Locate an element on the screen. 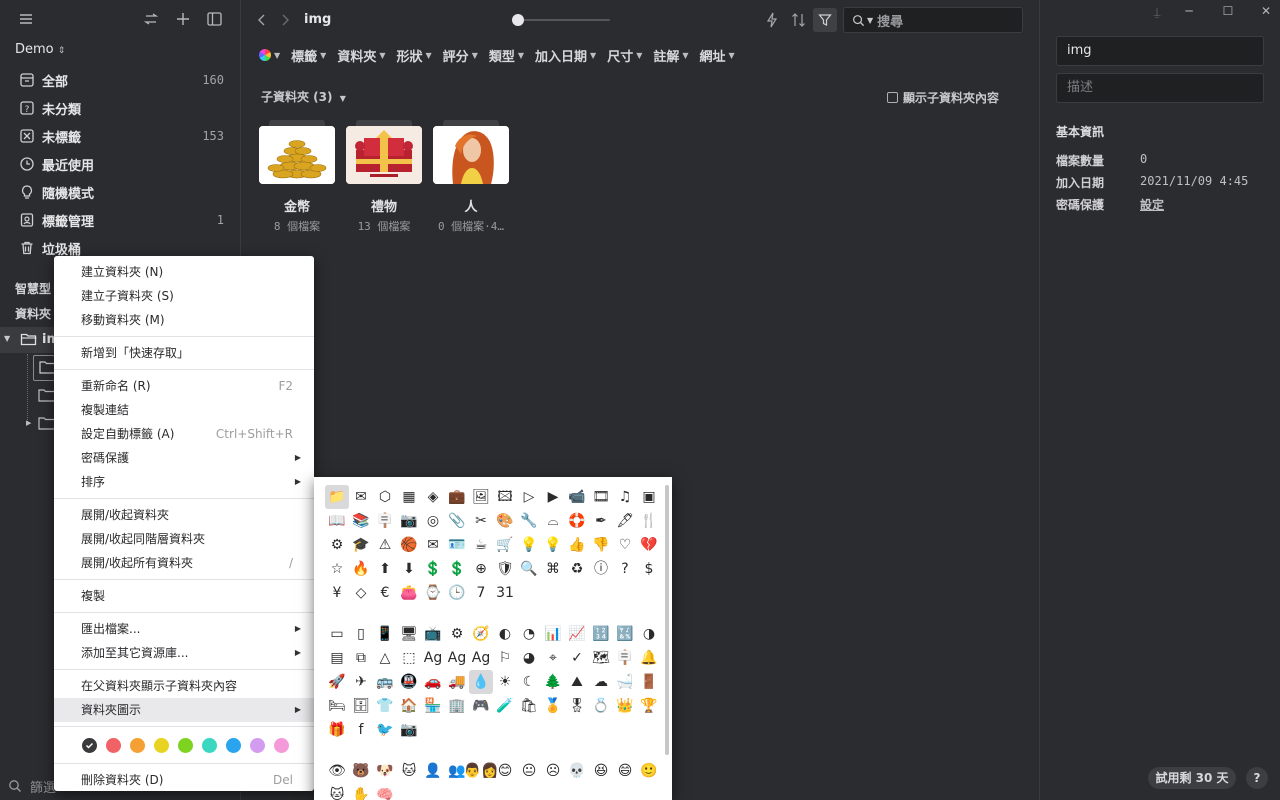  subfolders-header: 子資料夾 (3) ▼ is located at coordinates (303, 96).